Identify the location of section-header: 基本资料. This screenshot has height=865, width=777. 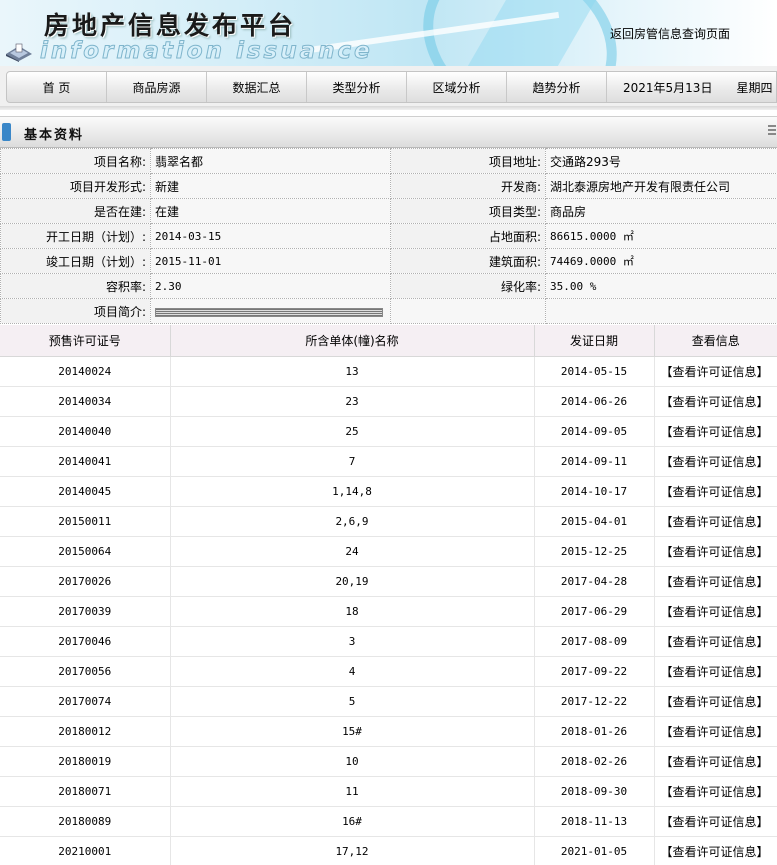
(388, 132).